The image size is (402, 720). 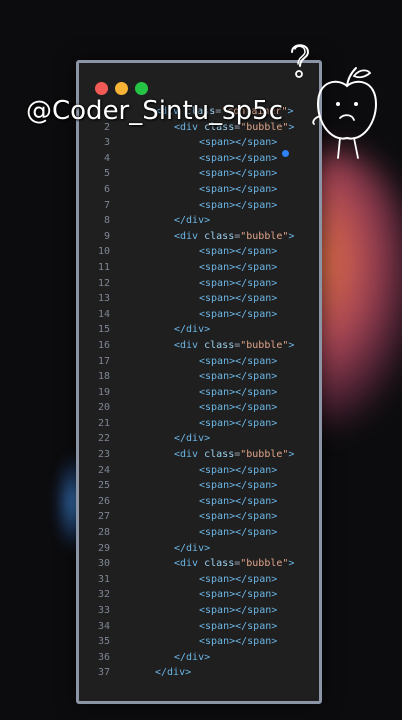 I want to click on code-line: 9 <div class="bubble">, so click(x=199, y=237).